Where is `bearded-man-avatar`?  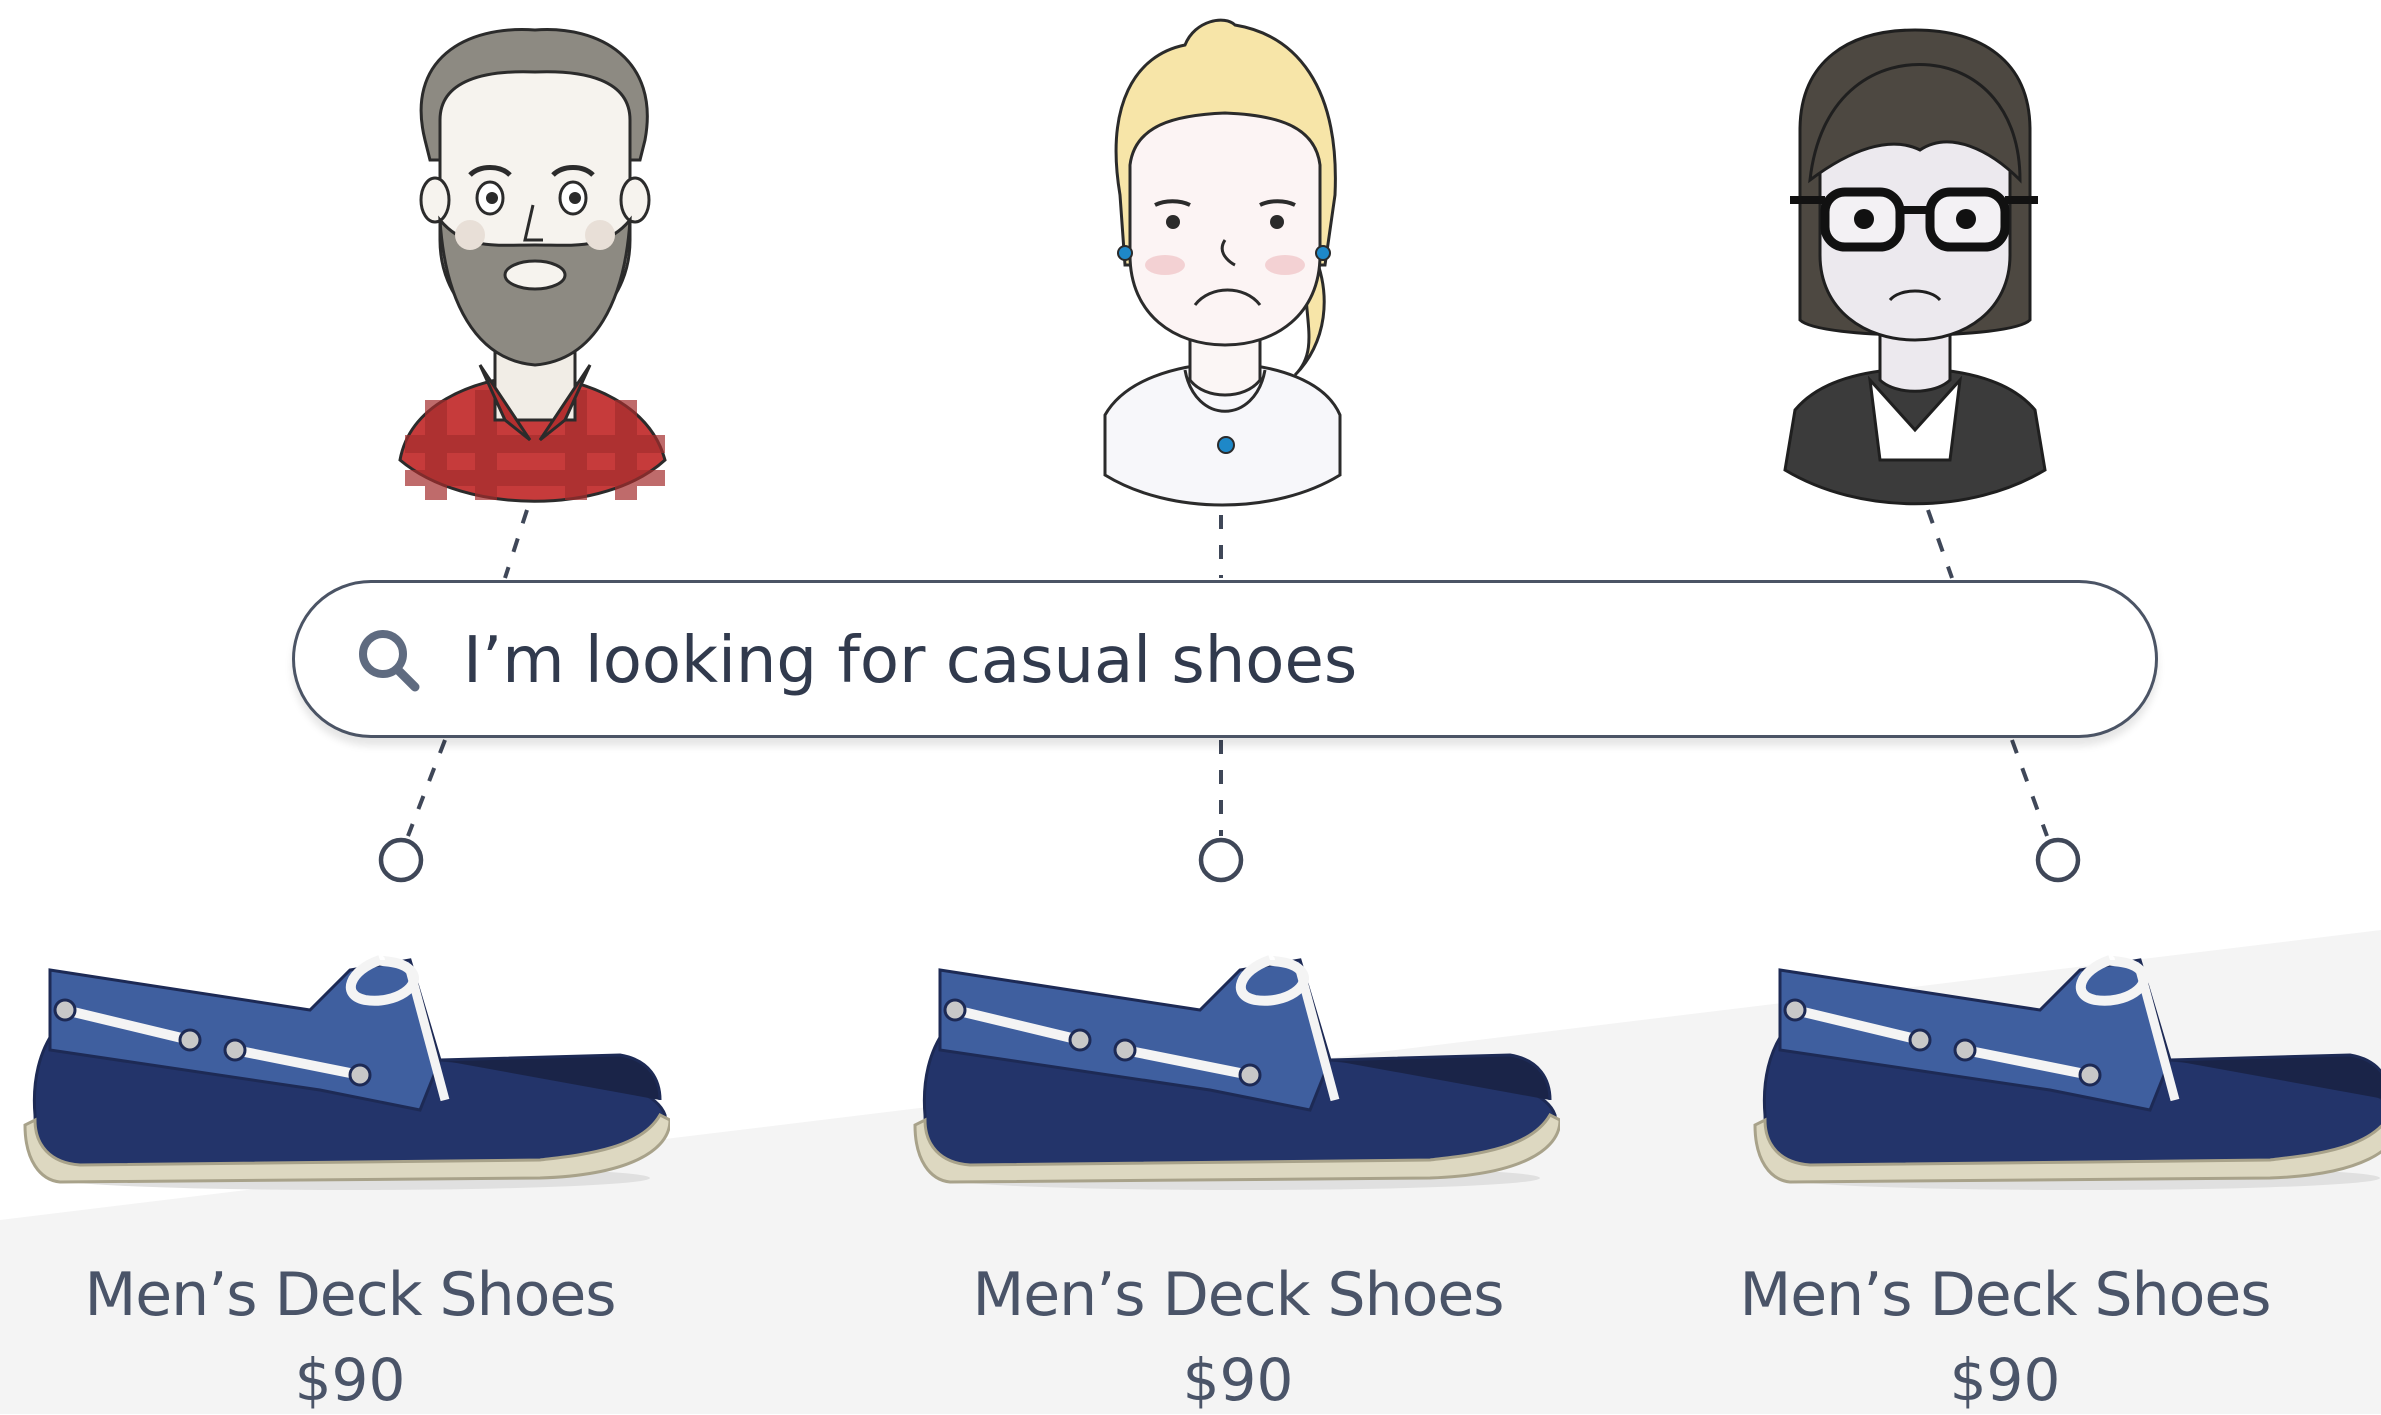 bearded-man-avatar is located at coordinates (532, 265).